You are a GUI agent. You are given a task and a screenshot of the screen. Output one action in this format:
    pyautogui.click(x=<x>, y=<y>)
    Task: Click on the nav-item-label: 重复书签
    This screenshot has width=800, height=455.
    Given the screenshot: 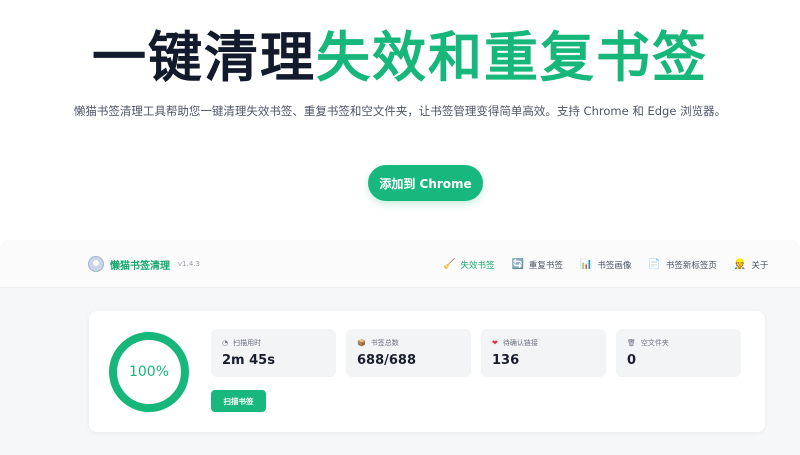 What is the action you would take?
    pyautogui.click(x=545, y=266)
    